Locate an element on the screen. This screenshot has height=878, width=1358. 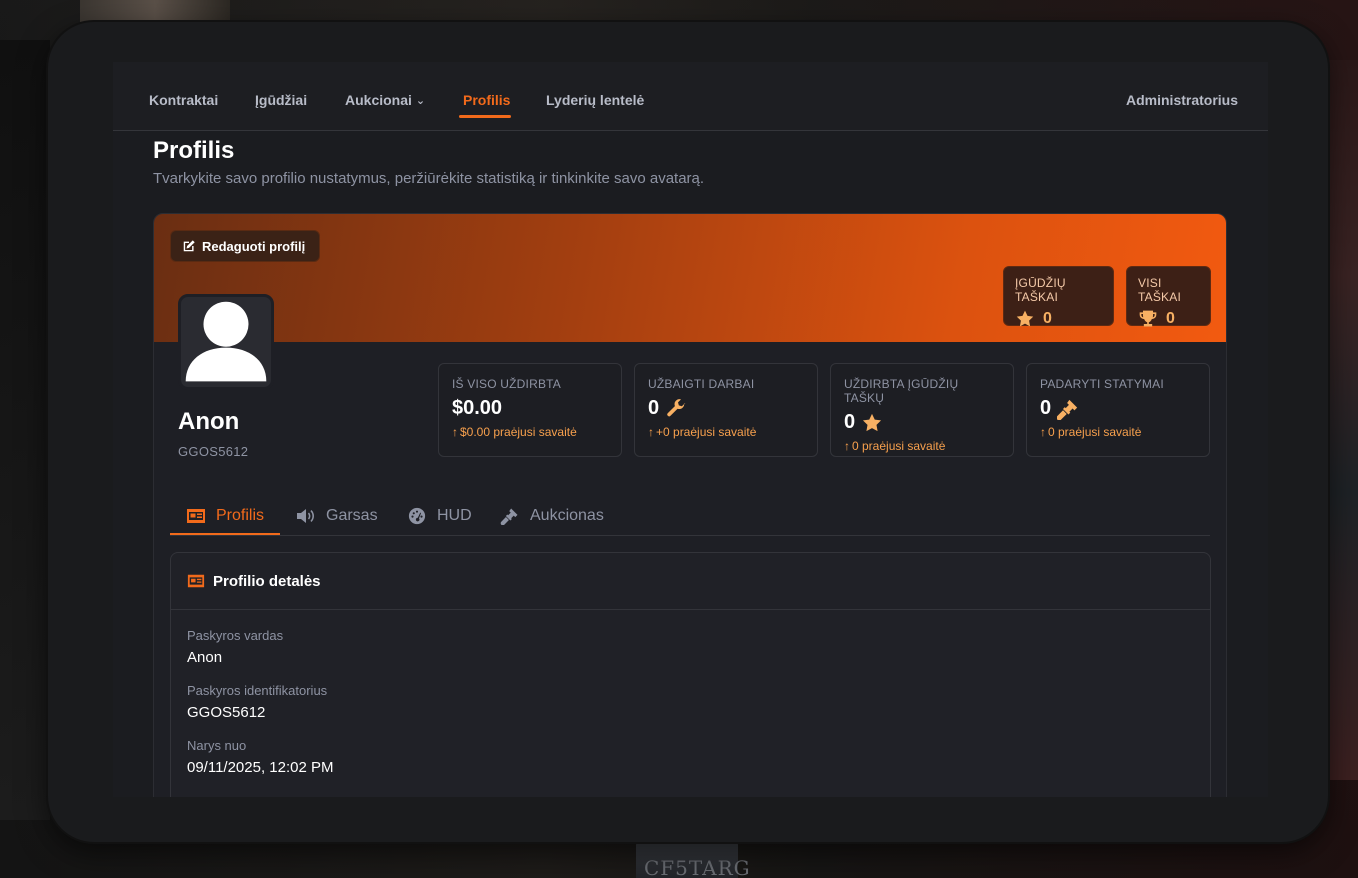
tab-garsas: Garsas is located at coordinates (337, 515).